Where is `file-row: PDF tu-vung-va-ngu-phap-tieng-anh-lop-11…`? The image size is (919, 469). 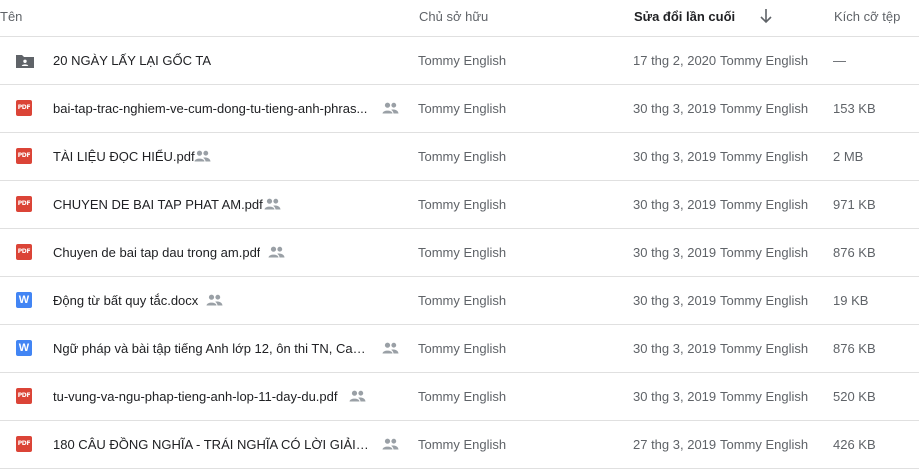 file-row: PDF tu-vung-va-ngu-phap-tieng-anh-lop-11… is located at coordinates (459, 397).